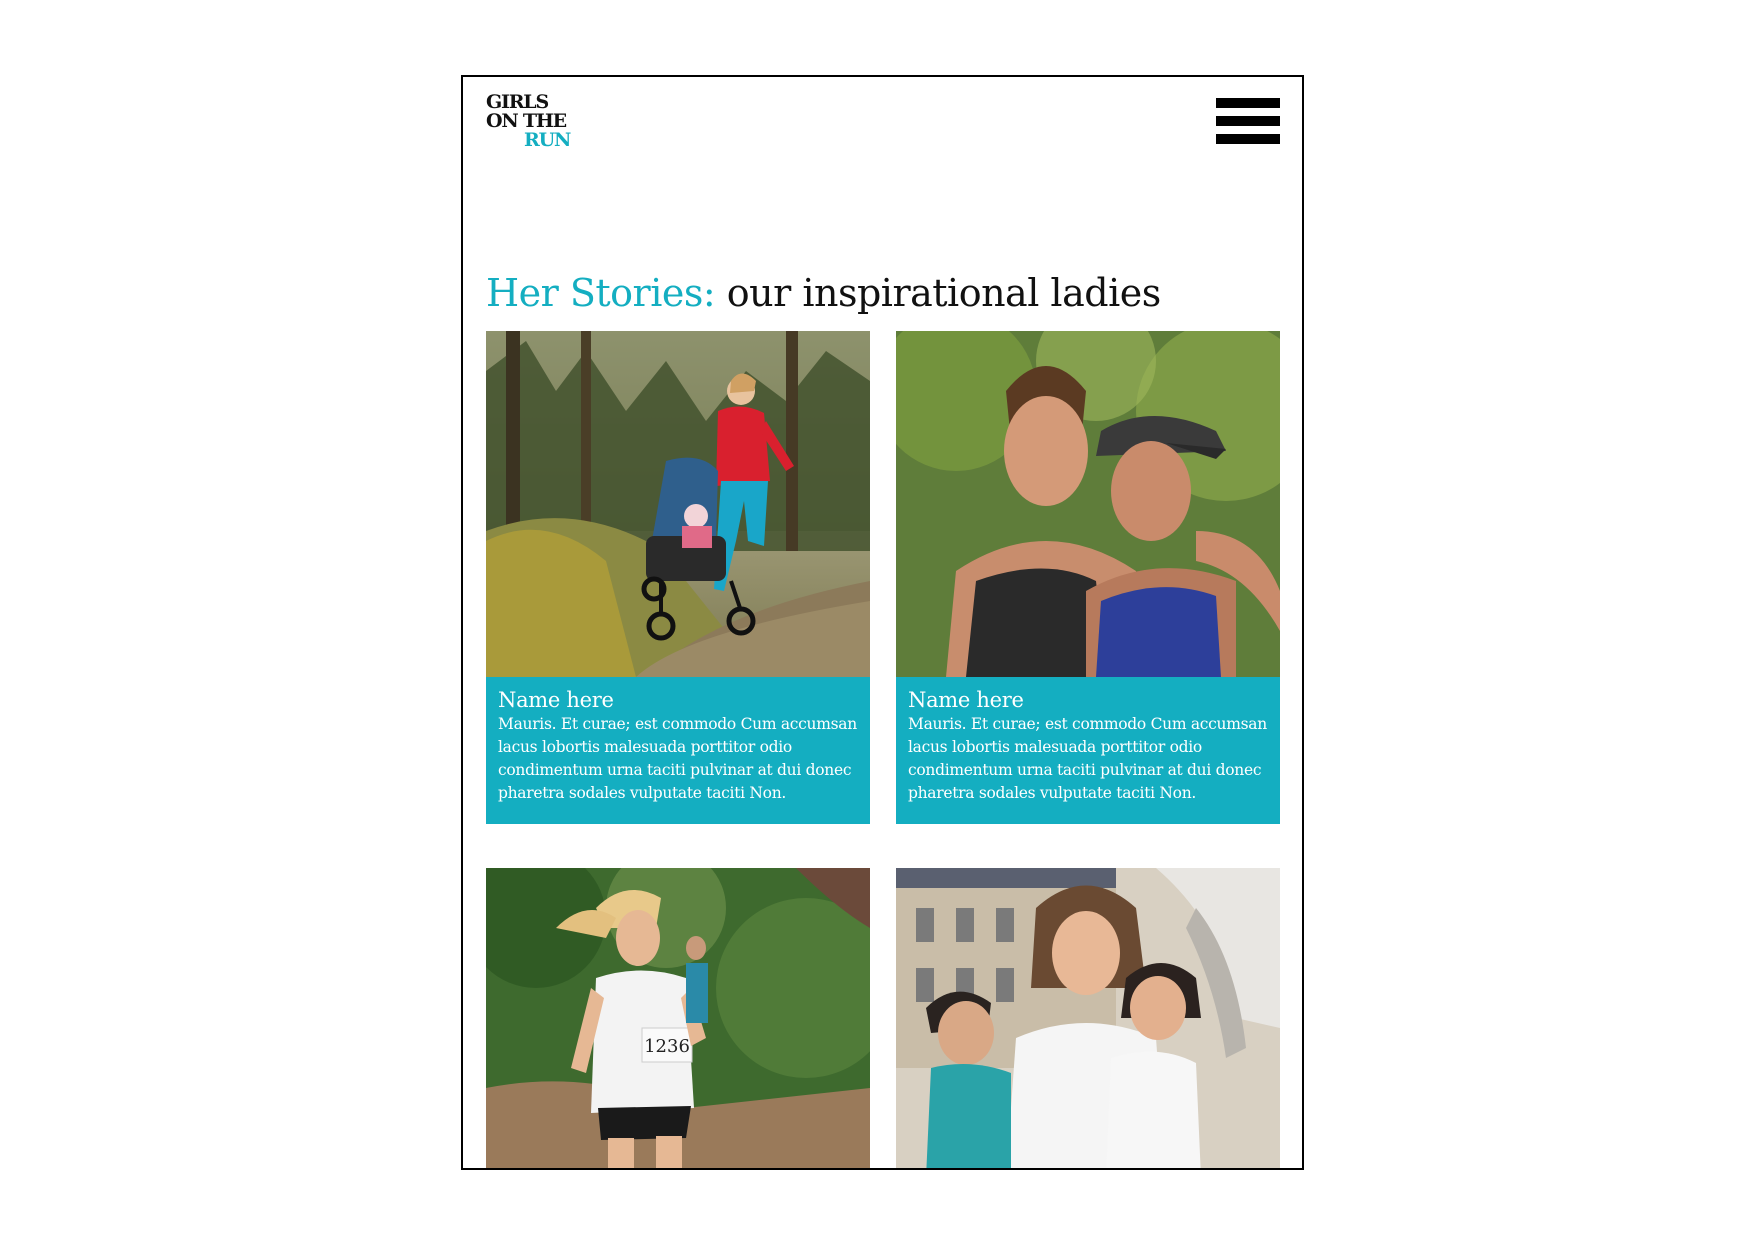  I want to click on story-card: 1236, so click(678, 1018).